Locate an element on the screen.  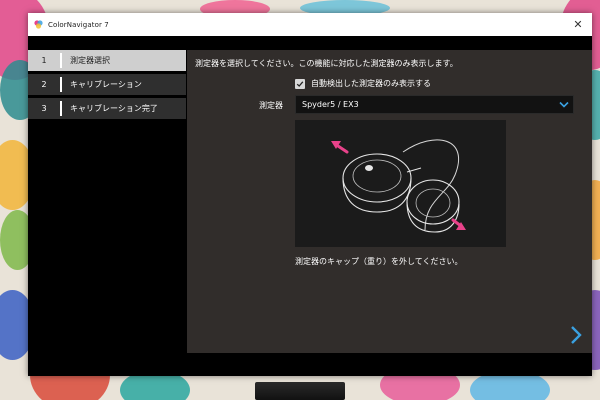
checkmark-icon is located at coordinates (300, 83).